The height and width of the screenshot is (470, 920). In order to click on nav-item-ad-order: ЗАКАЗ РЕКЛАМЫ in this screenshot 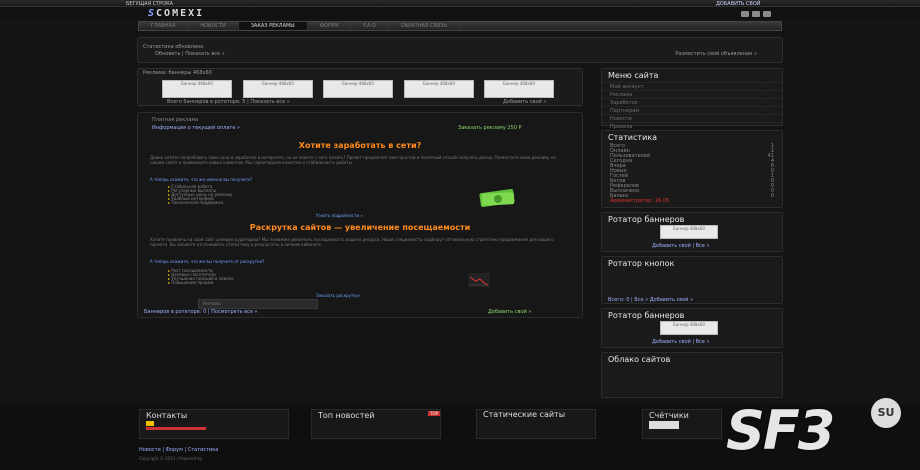, I will do `click(273, 26)`.